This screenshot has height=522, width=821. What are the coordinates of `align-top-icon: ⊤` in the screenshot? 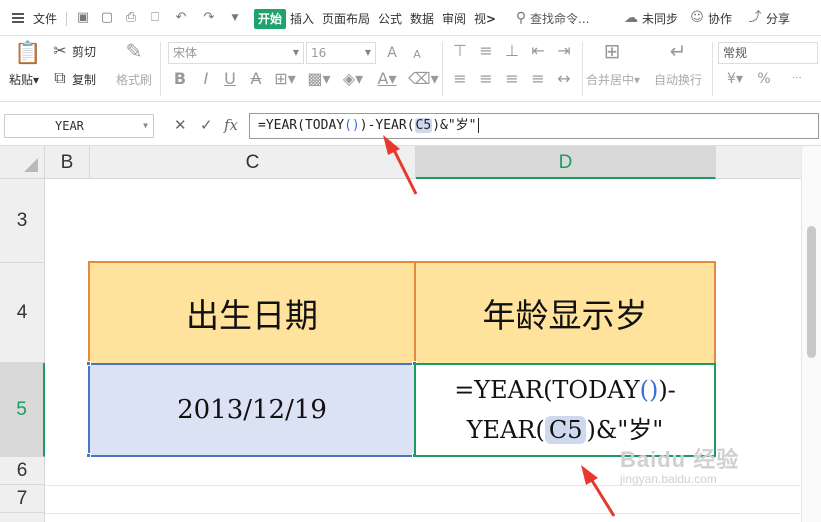 It's located at (460, 51).